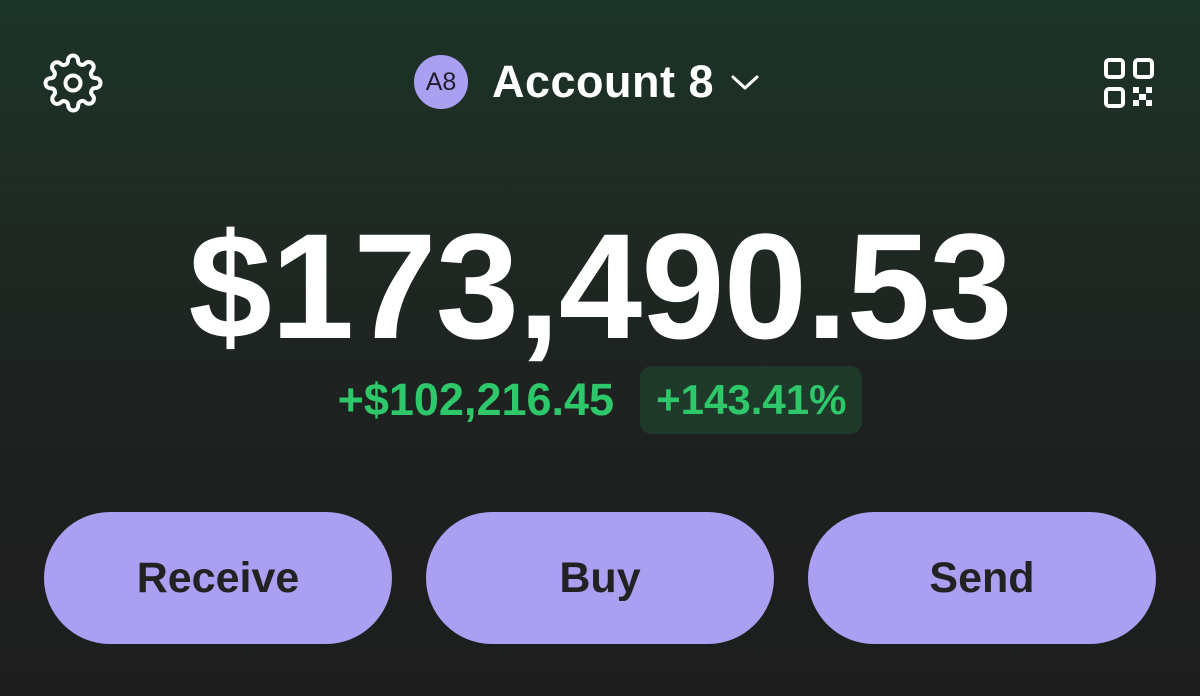 This screenshot has height=696, width=1200. I want to click on account-name: Account 8, so click(603, 81).